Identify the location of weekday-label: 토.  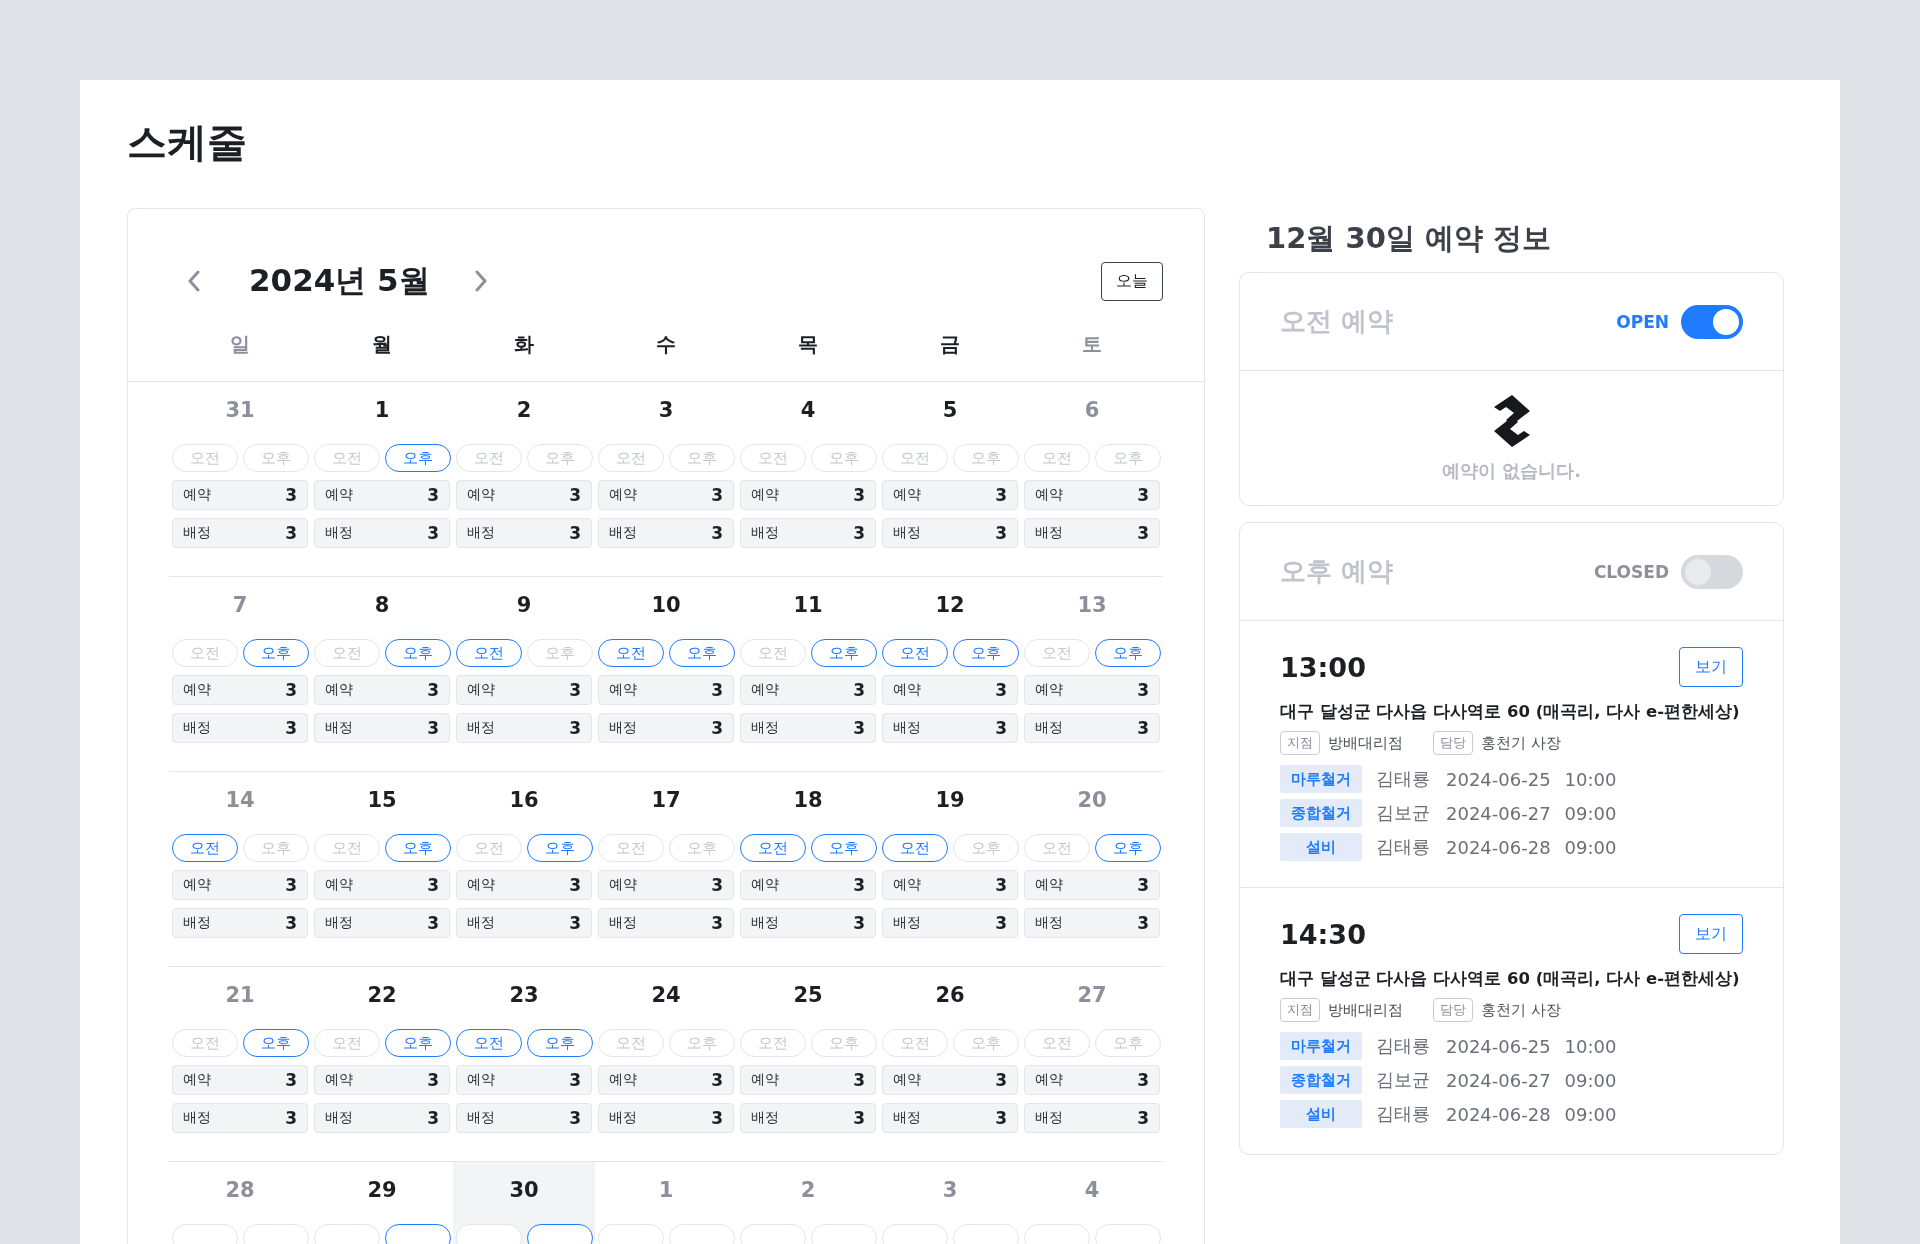
(1092, 344).